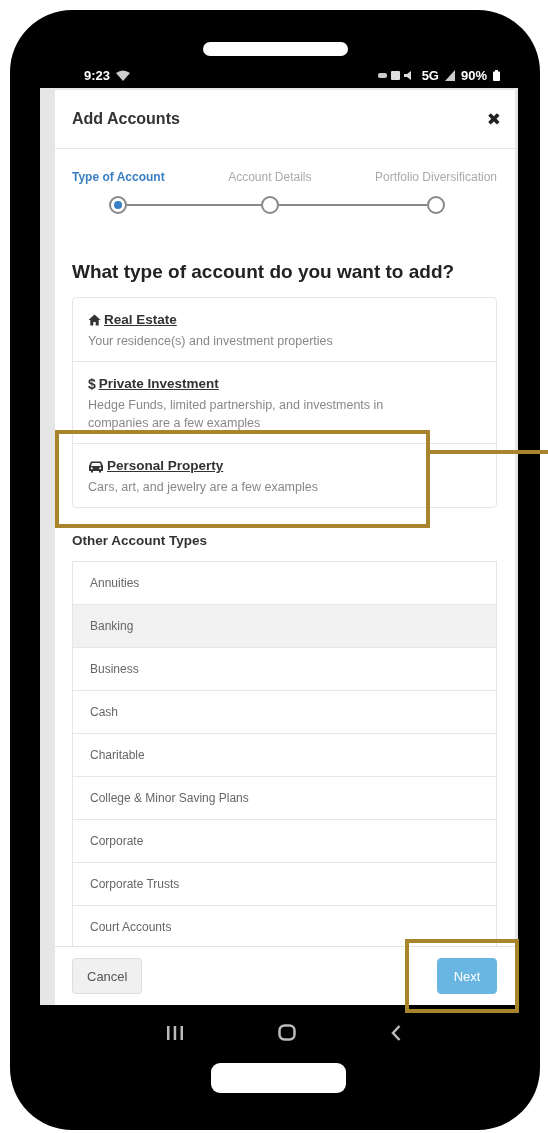 This screenshot has width=548, height=1133. Describe the element at coordinates (96, 466) in the screenshot. I see `car-icon` at that location.